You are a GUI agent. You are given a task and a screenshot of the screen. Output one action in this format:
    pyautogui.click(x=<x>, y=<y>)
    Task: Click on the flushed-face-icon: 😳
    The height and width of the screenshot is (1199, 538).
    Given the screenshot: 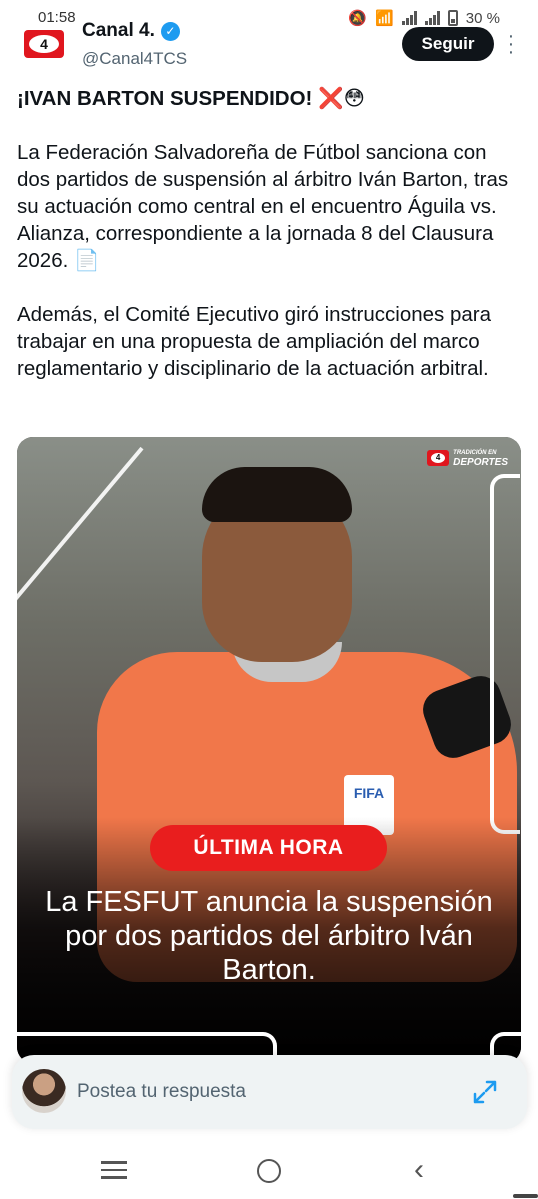 What is the action you would take?
    pyautogui.click(x=354, y=98)
    